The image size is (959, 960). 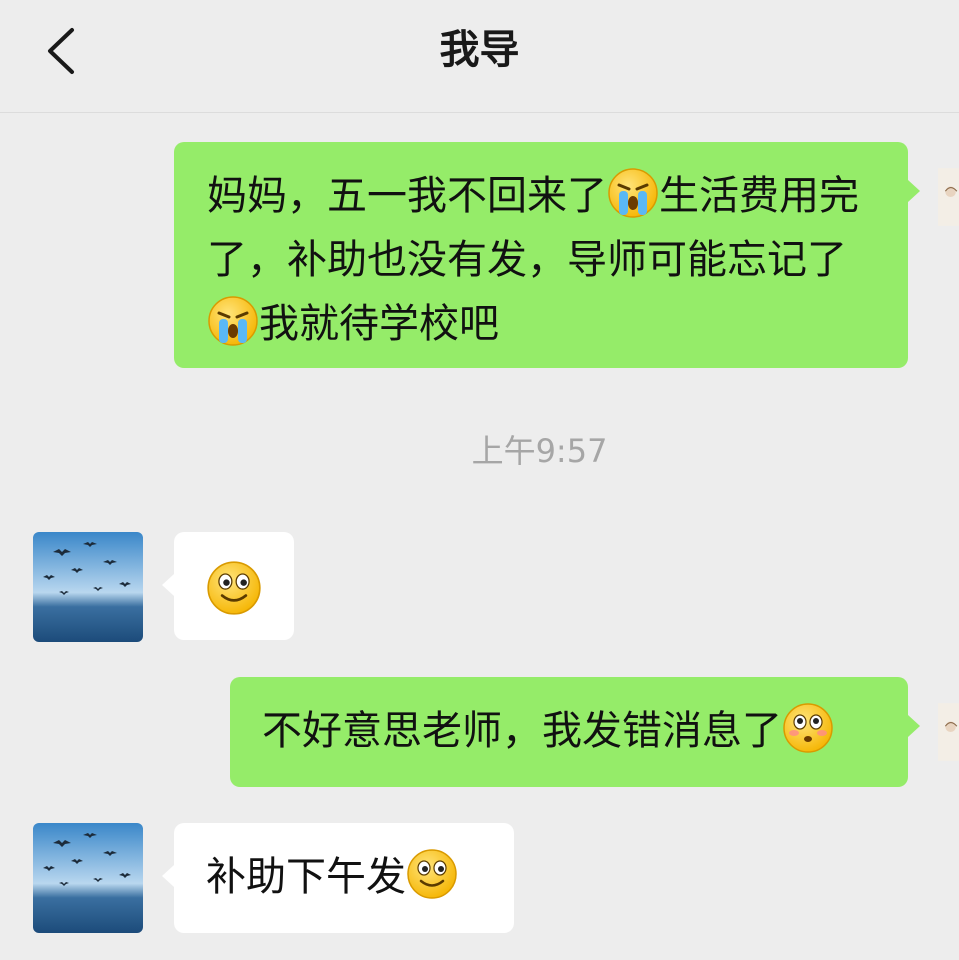 I want to click on sent-message-bubble: 不好意思老师，我发错消息了, so click(x=575, y=732).